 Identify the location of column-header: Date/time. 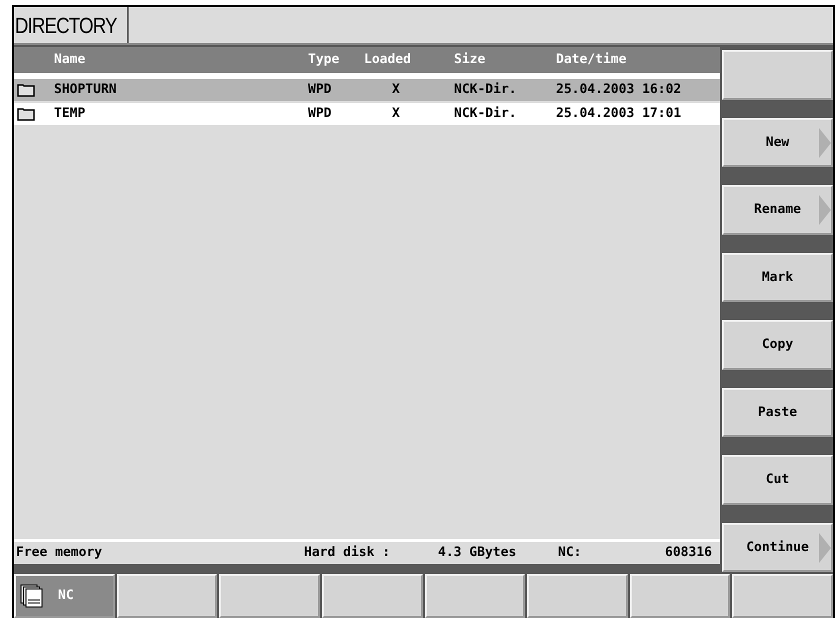
(592, 60).